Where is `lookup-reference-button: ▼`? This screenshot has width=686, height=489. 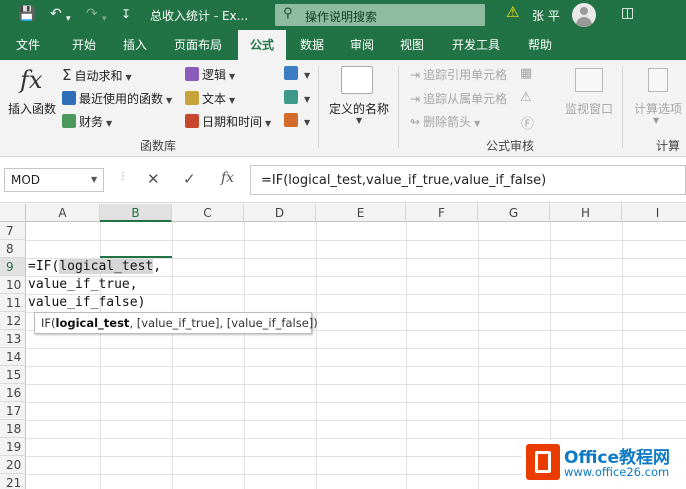
lookup-reference-button: ▼ is located at coordinates (297, 73).